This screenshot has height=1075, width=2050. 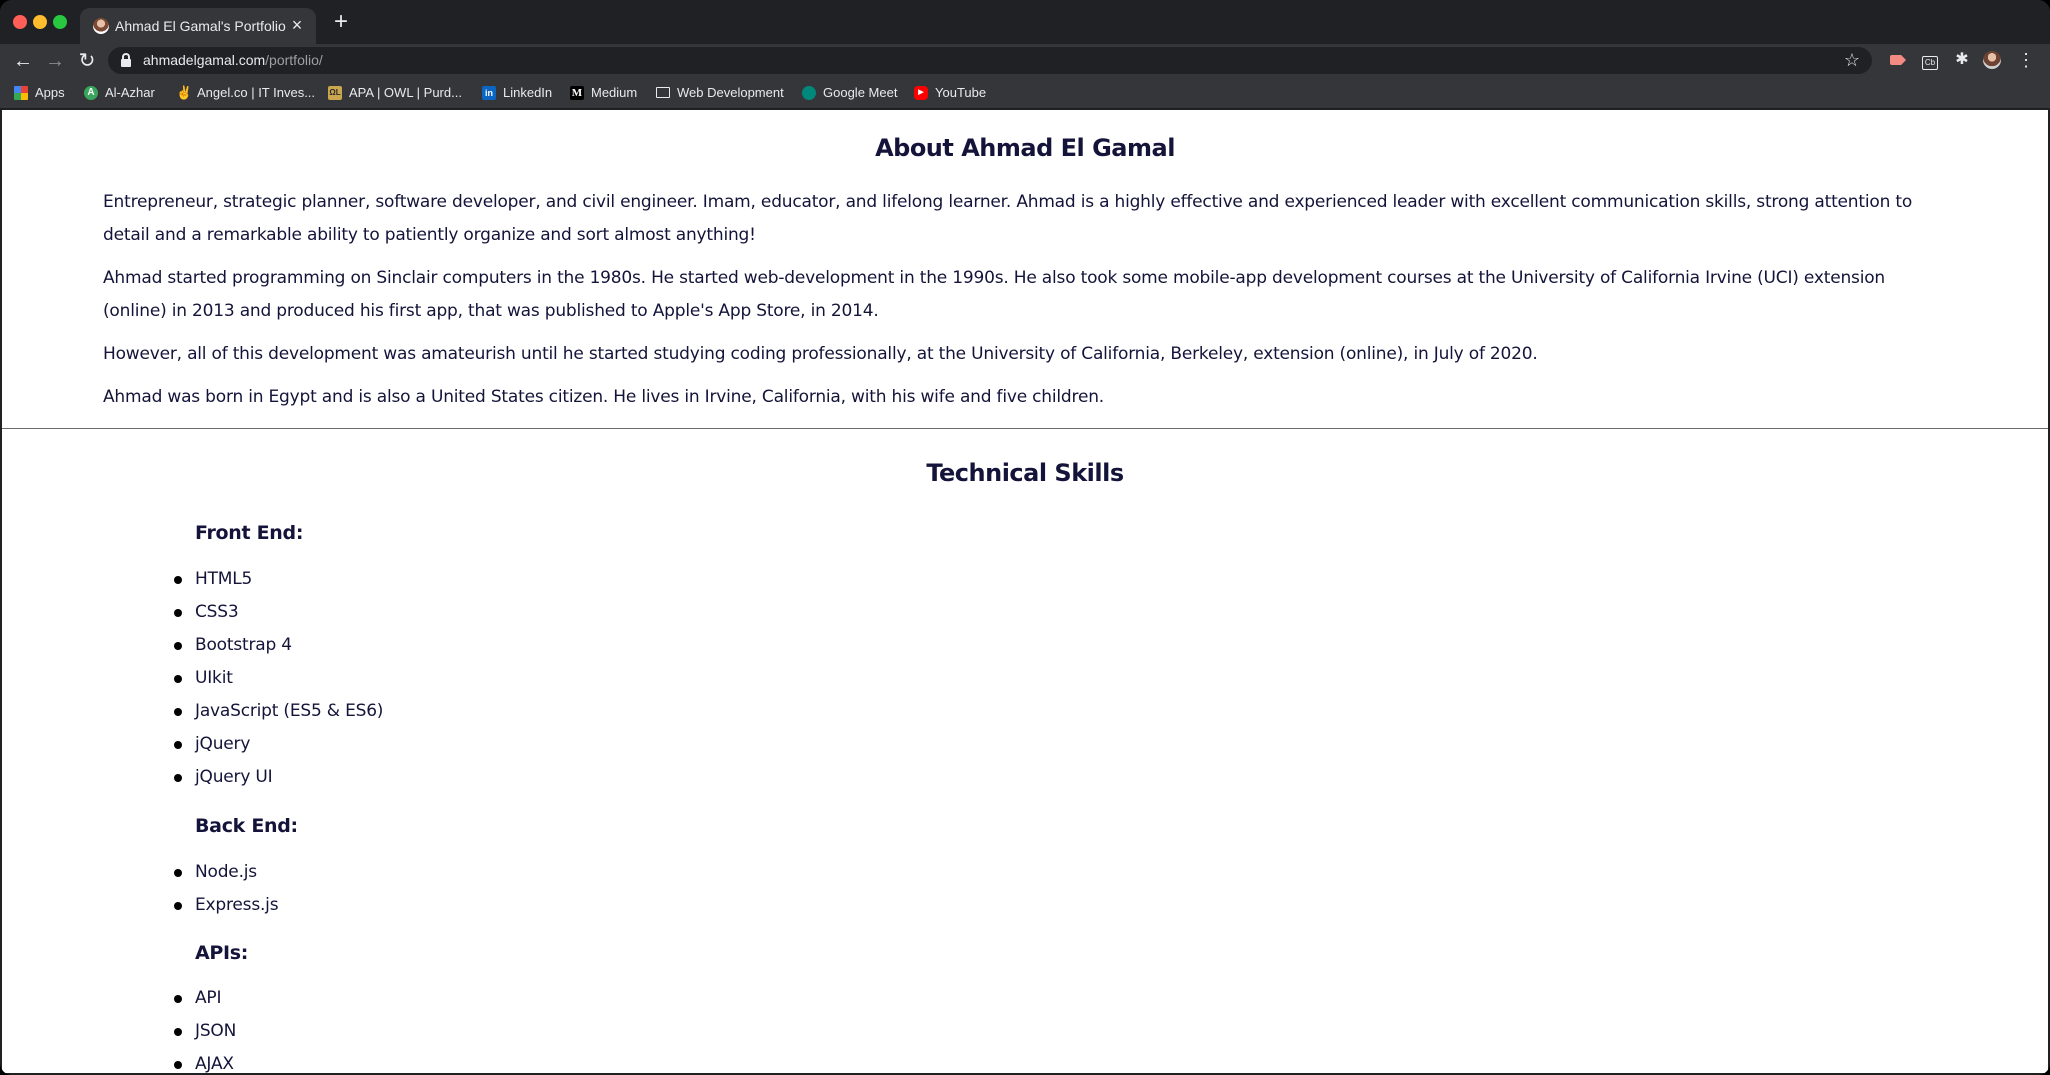 I want to click on tab-title: Ahmad El Gamal's Portfolio, so click(x=200, y=26).